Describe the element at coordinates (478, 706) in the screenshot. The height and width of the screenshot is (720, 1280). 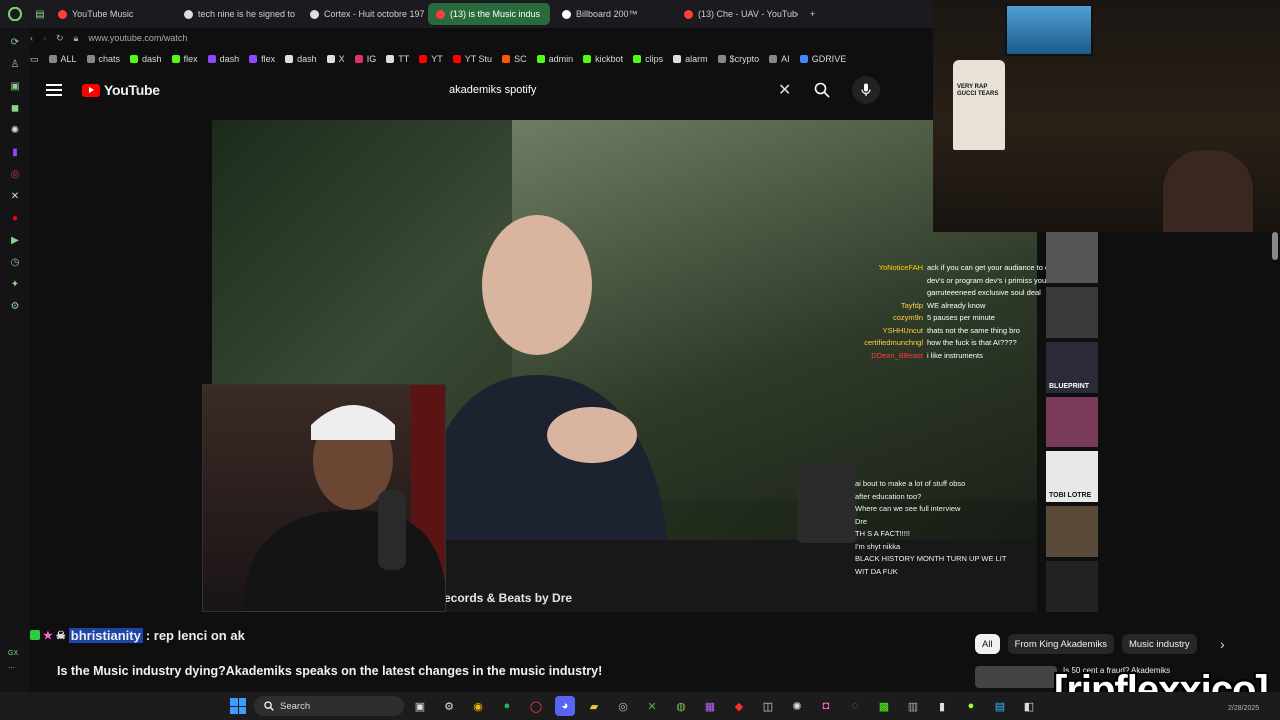
I see `chrome-icon: ◉` at that location.